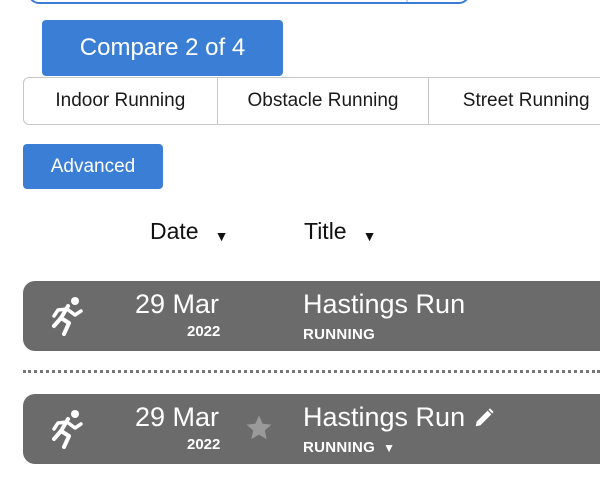 Image resolution: width=600 pixels, height=480 pixels. What do you see at coordinates (311, 371) in the screenshot?
I see `row-separator` at bounding box center [311, 371].